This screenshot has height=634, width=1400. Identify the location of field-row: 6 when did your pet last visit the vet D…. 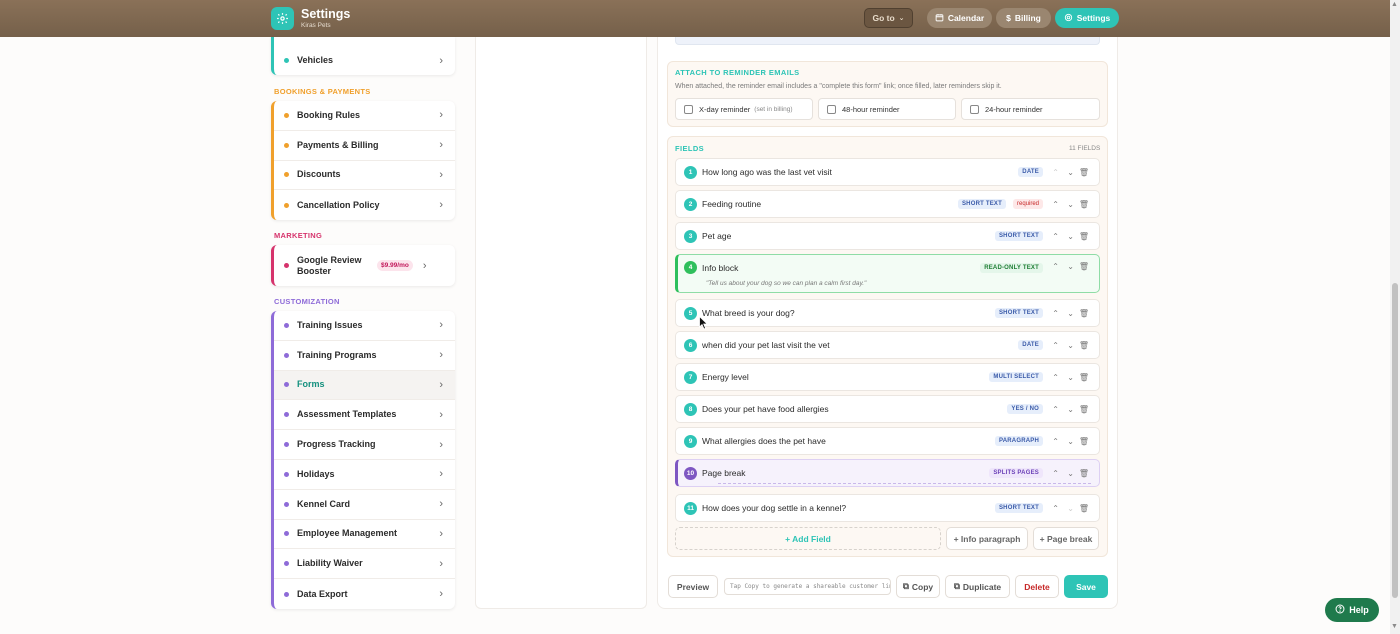
(887, 345).